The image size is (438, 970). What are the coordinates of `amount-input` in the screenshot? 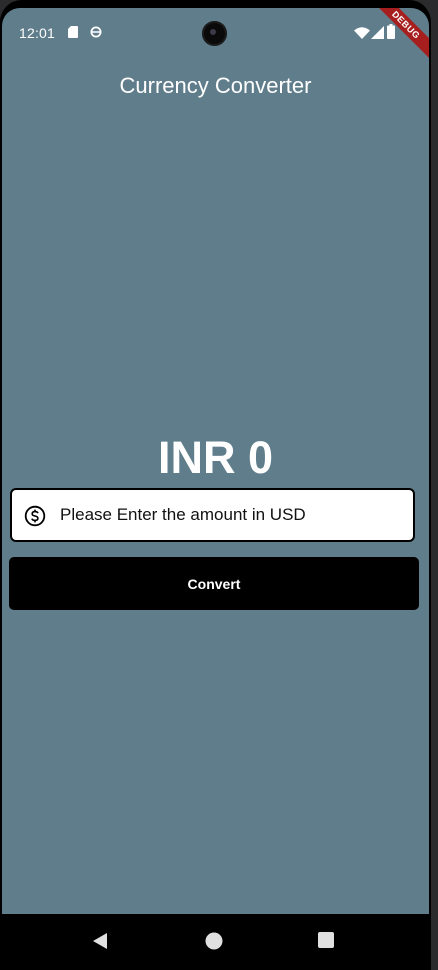 It's located at (230, 515).